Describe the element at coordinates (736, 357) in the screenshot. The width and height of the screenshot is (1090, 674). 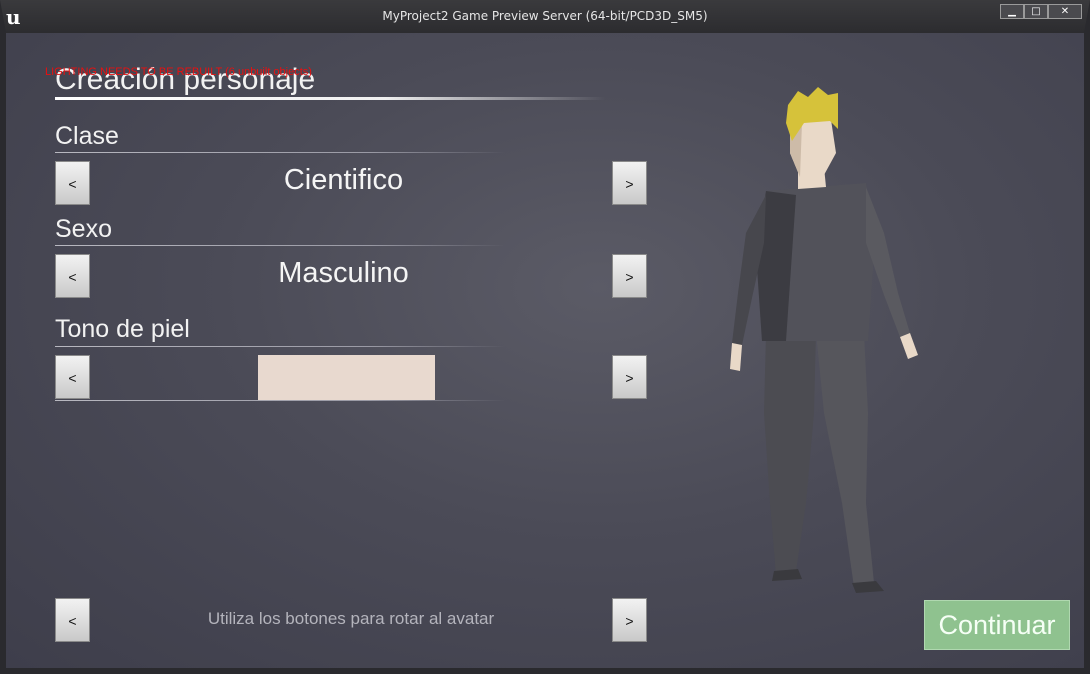
I see `avatar-left-hand` at that location.